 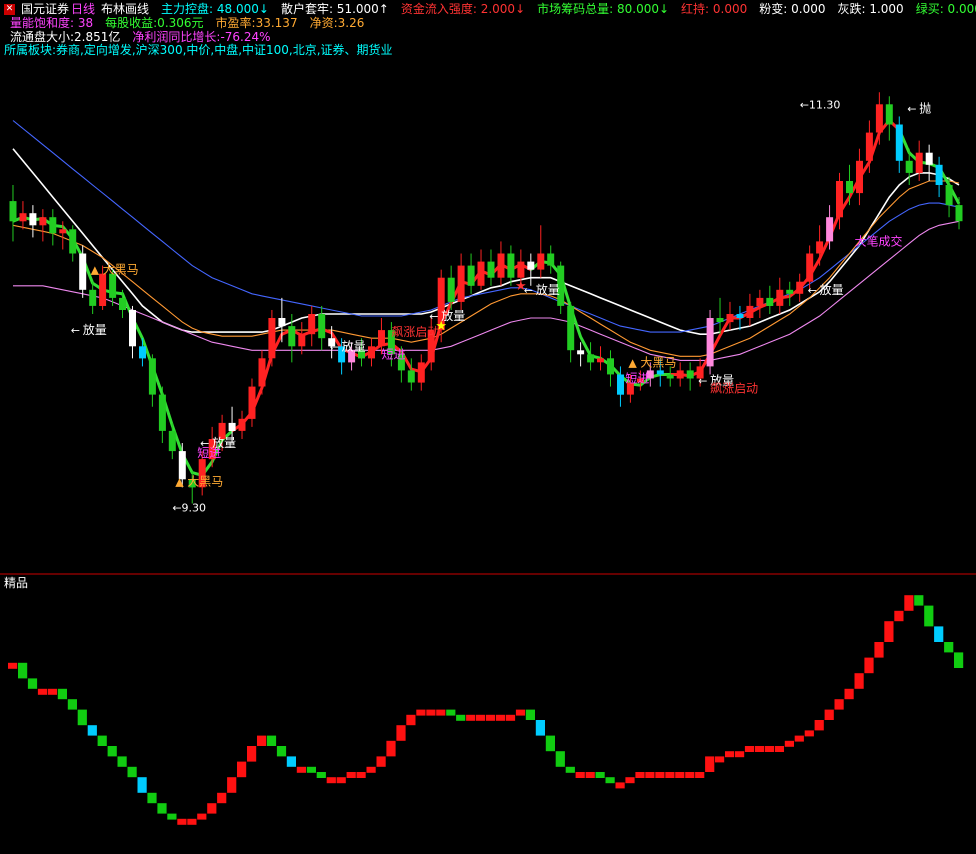 What do you see at coordinates (256, 23) in the screenshot?
I see `header-fundamental-item: 市盈率:33.137` at bounding box center [256, 23].